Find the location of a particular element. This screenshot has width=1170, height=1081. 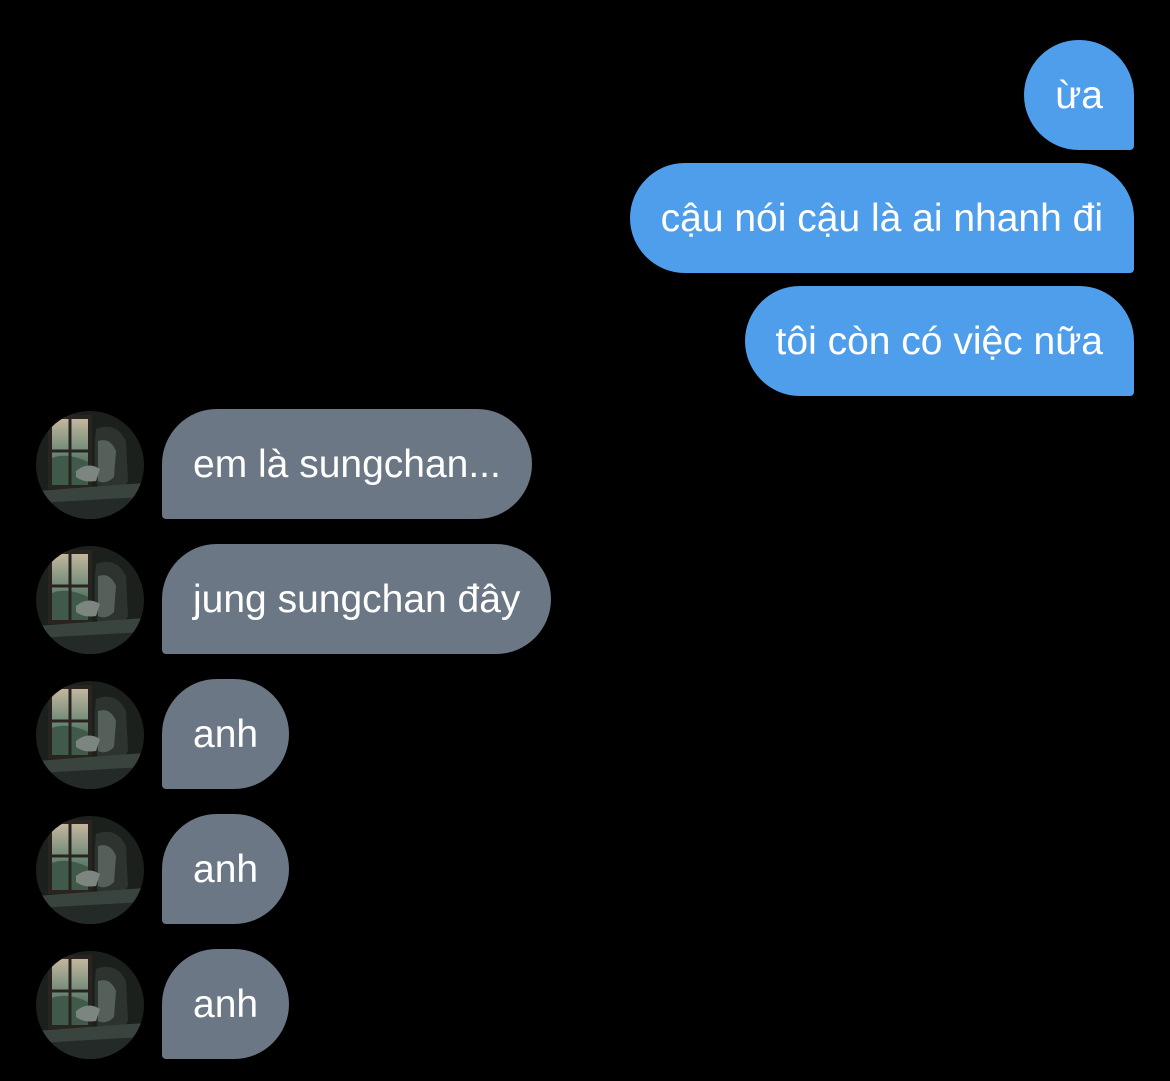

sent-message-bubble: ừa is located at coordinates (1079, 95).